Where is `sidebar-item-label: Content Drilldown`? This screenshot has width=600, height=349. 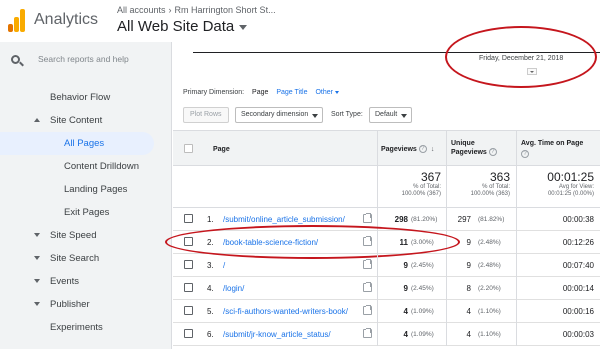 sidebar-item-label: Content Drilldown is located at coordinates (101, 166).